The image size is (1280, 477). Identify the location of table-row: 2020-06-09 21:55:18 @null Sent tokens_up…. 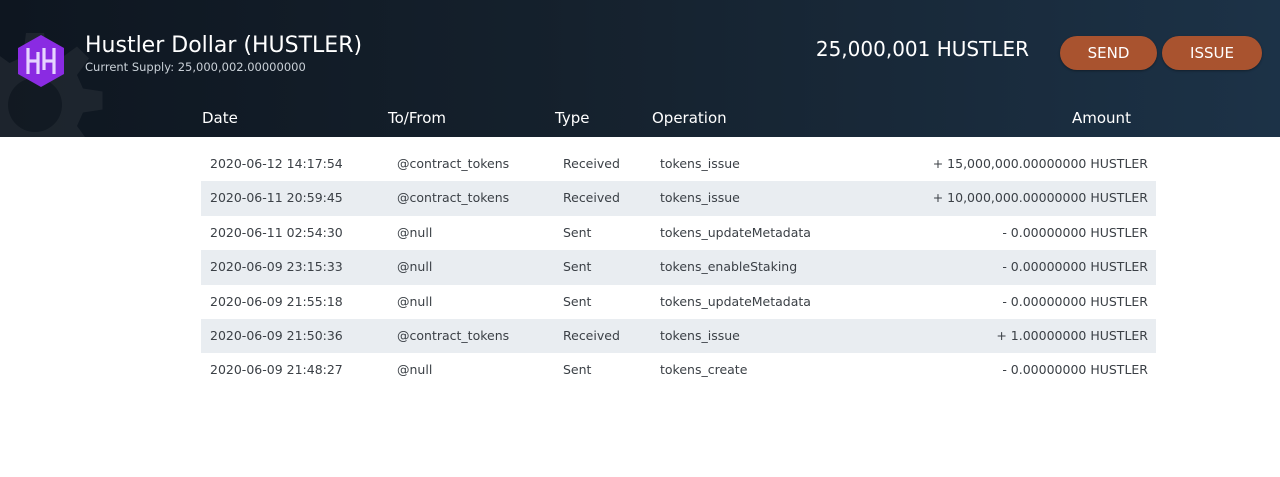
(678, 302).